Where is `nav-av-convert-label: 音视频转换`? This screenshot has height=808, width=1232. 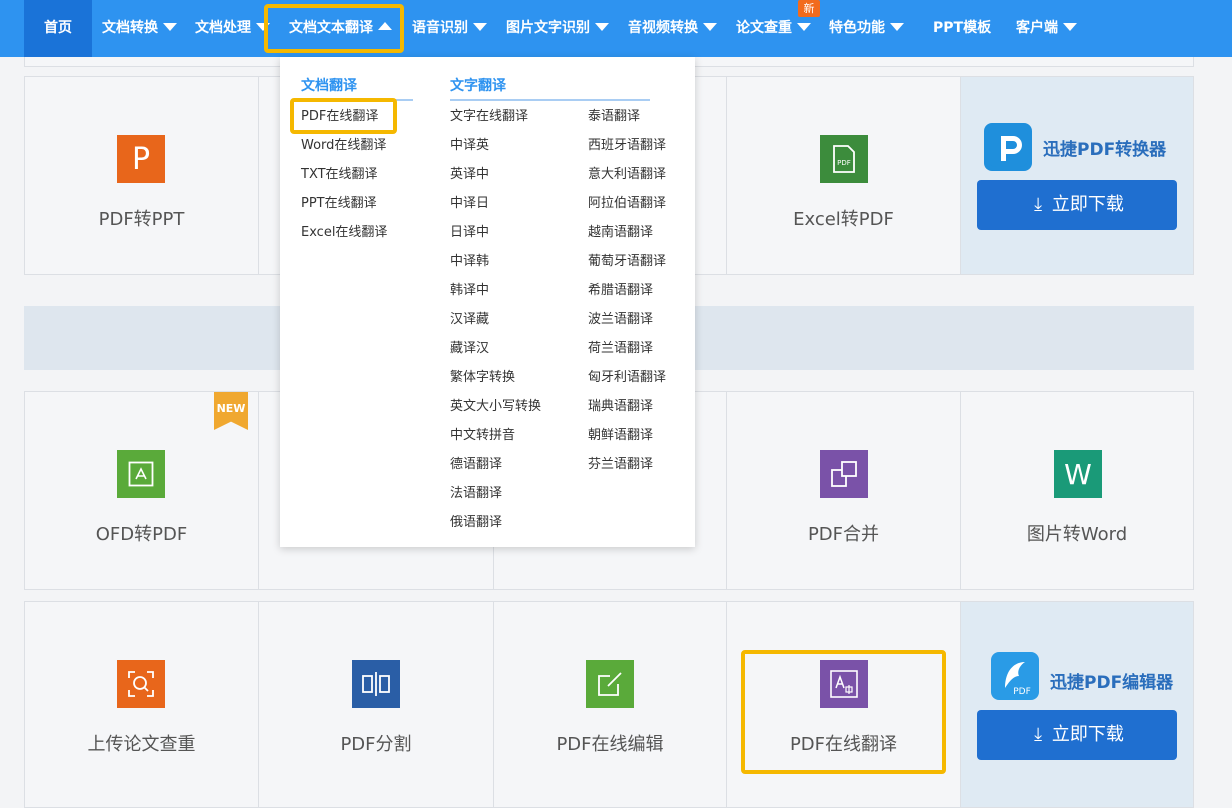 nav-av-convert-label: 音视频转换 is located at coordinates (663, 28).